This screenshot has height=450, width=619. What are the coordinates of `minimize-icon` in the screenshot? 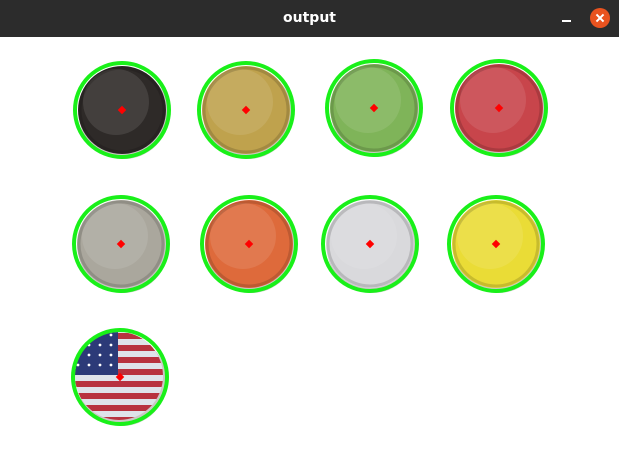 It's located at (566, 21).